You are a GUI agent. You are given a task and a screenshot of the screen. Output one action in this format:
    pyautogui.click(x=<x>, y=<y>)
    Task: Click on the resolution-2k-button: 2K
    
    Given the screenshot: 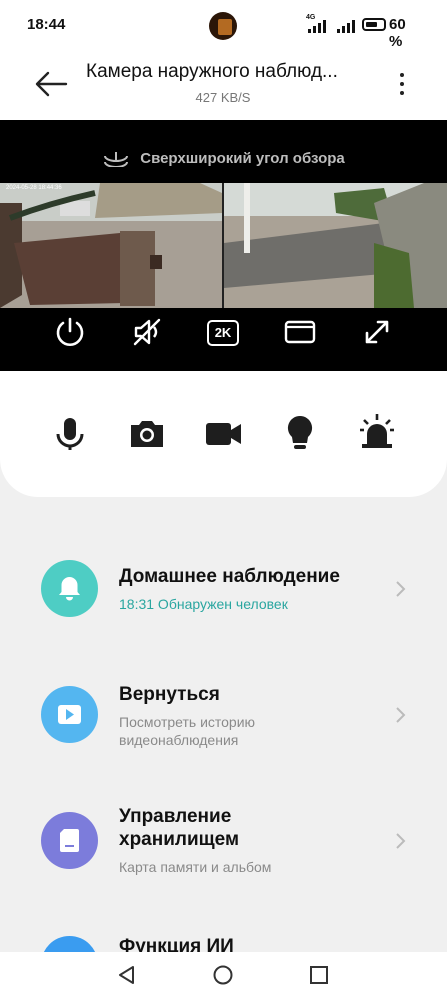 What is the action you would take?
    pyautogui.click(x=223, y=332)
    